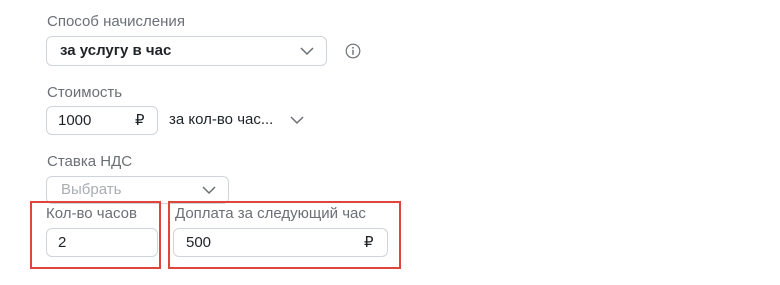 This screenshot has width=780, height=285. Describe the element at coordinates (116, 21) in the screenshot. I see `accrual-method-label: Способ начисления` at that location.